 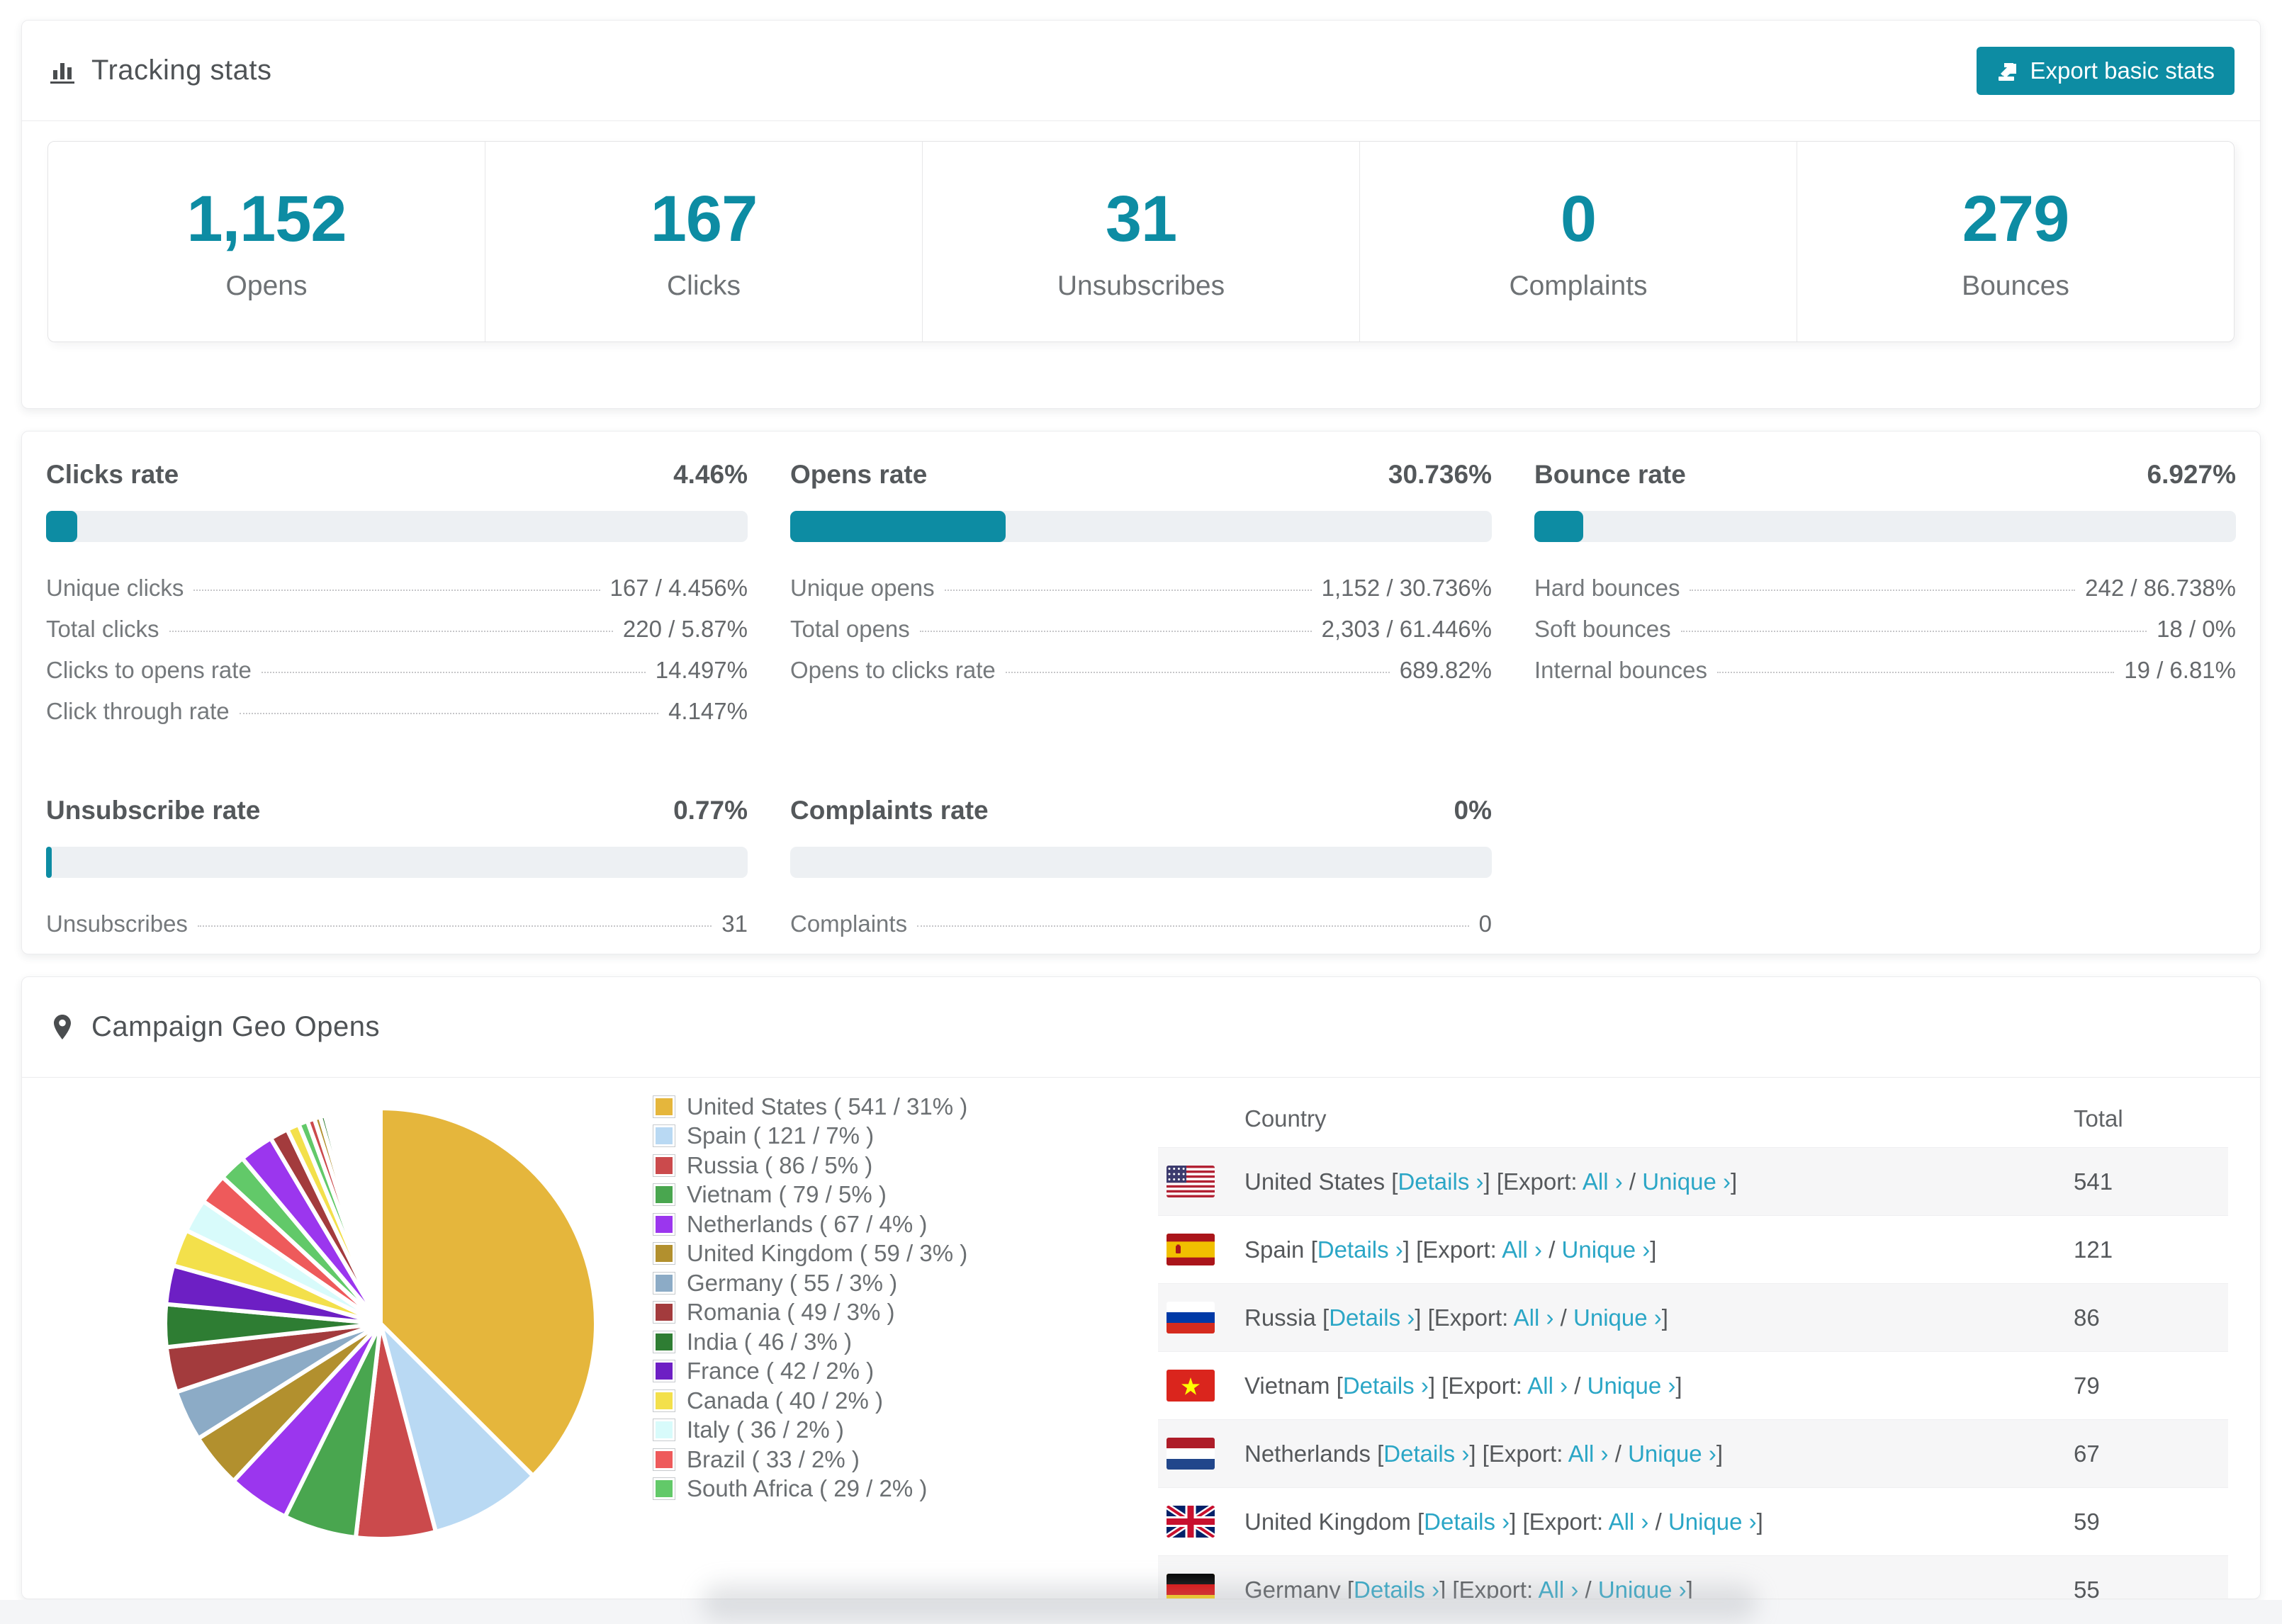 I want to click on unsubscribe-rate-title-row: Unsubscribe rate 0.77%, so click(x=397, y=811).